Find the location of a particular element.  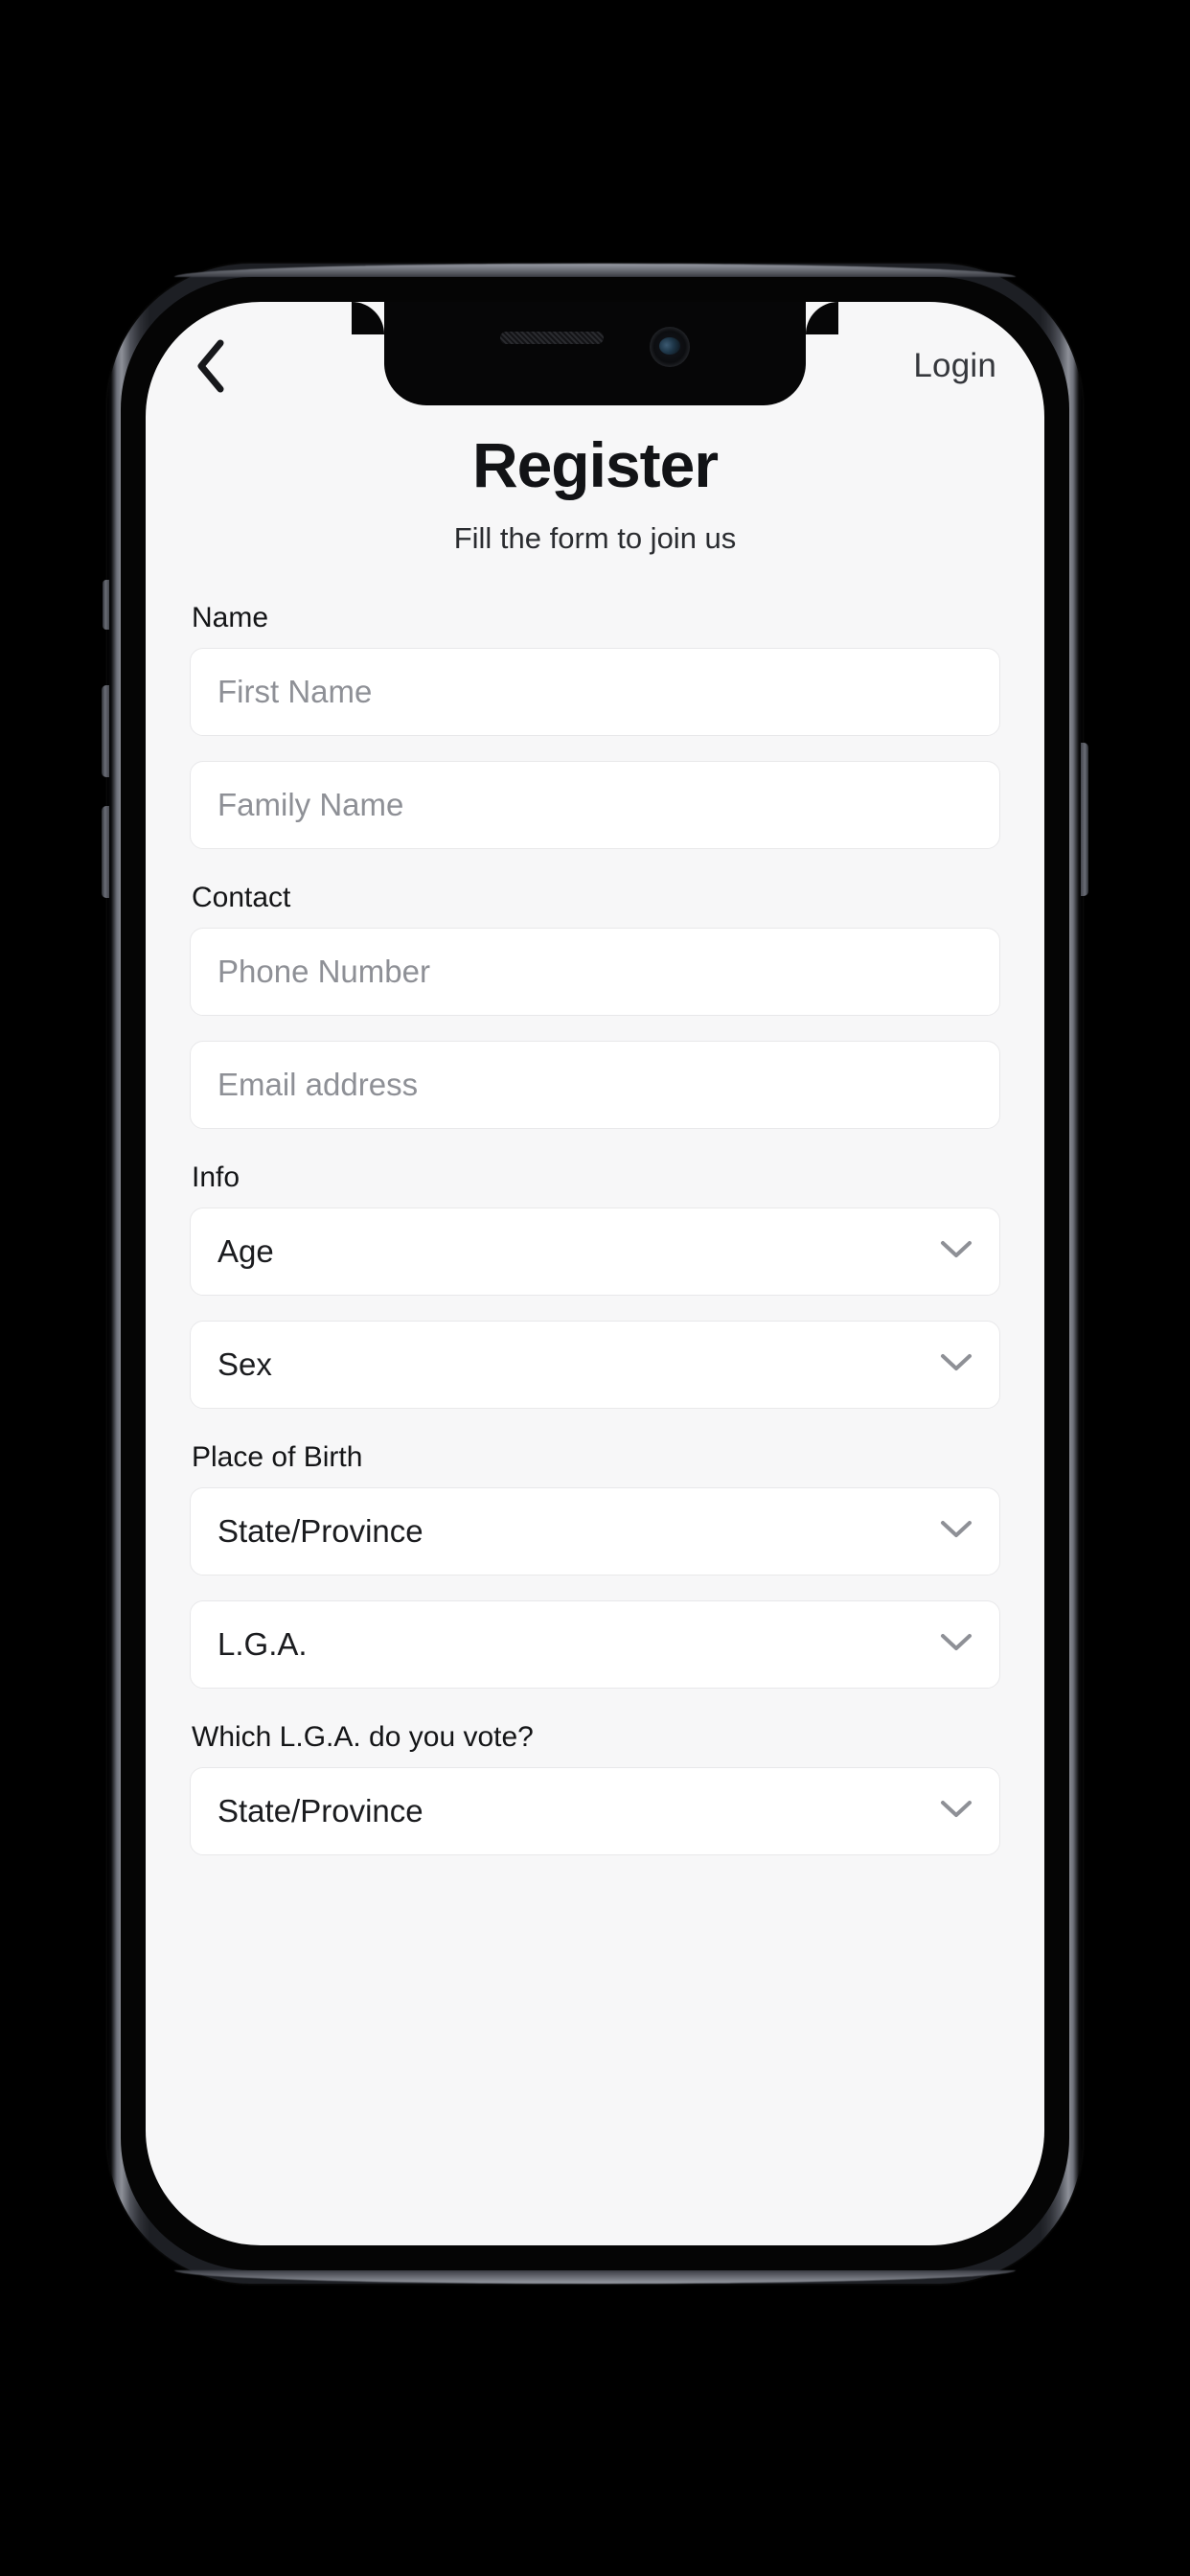

voting-state-province-select: State/Province is located at coordinates (595, 1811).